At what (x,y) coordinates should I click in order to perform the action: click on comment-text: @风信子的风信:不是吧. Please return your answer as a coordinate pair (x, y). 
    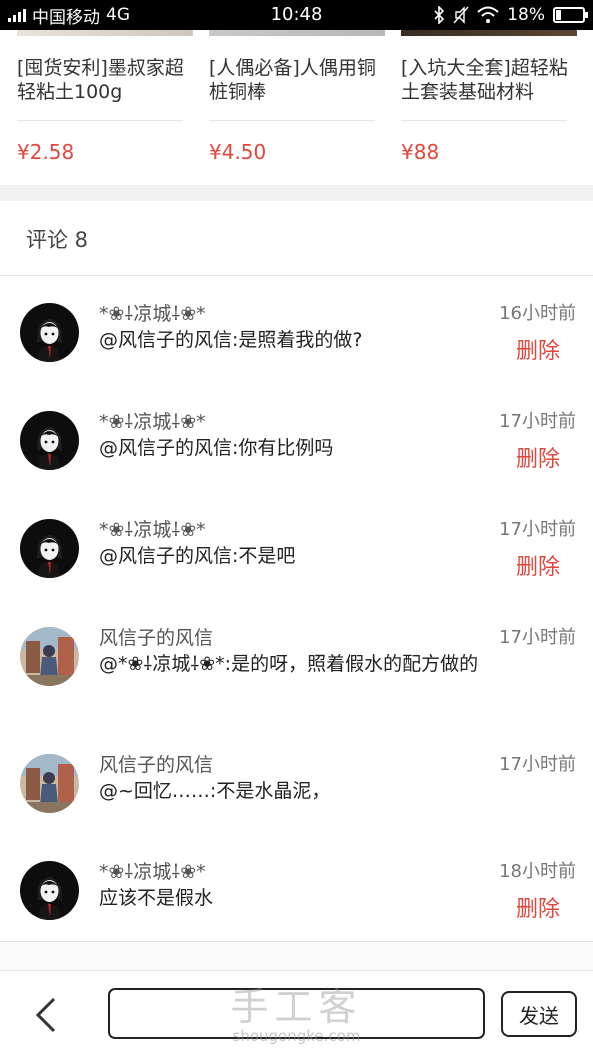
    Looking at the image, I should click on (197, 556).